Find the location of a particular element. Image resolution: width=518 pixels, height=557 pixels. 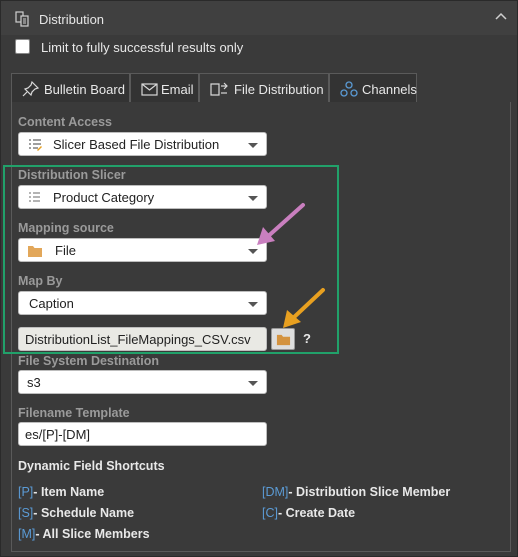

shortcuts-heading: Dynamic Field Shortcuts is located at coordinates (91, 466).